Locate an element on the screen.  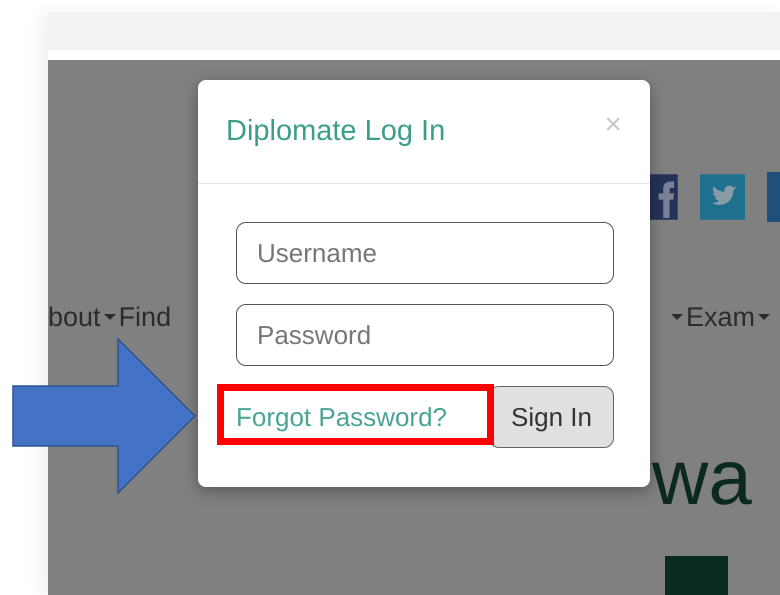
nav-link: Find is located at coordinates (145, 317).